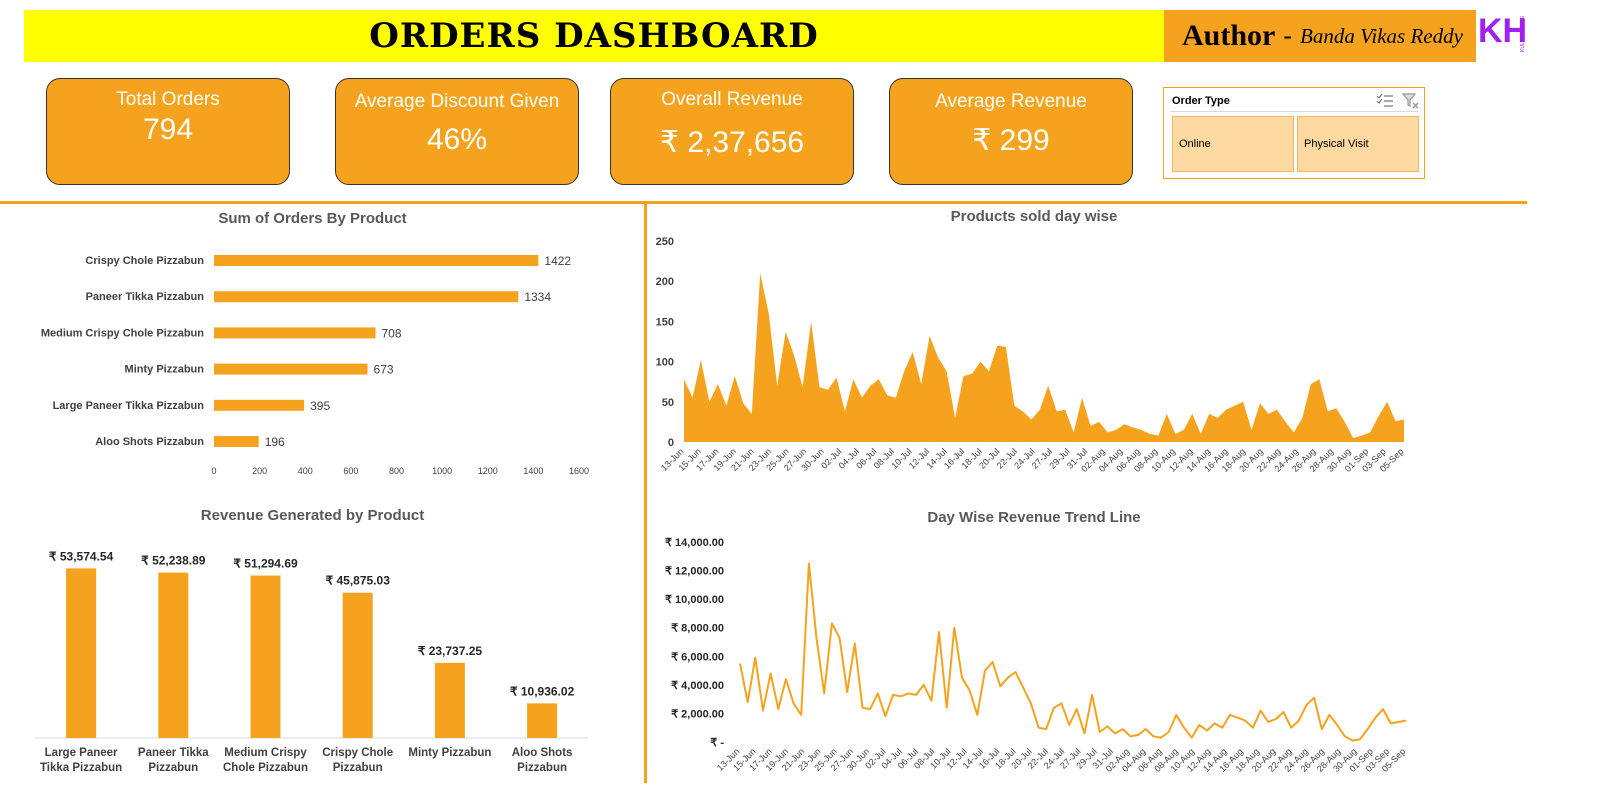 The height and width of the screenshot is (806, 1603). Describe the element at coordinates (1011, 140) in the screenshot. I see `kpi-value: ₹ 299` at that location.